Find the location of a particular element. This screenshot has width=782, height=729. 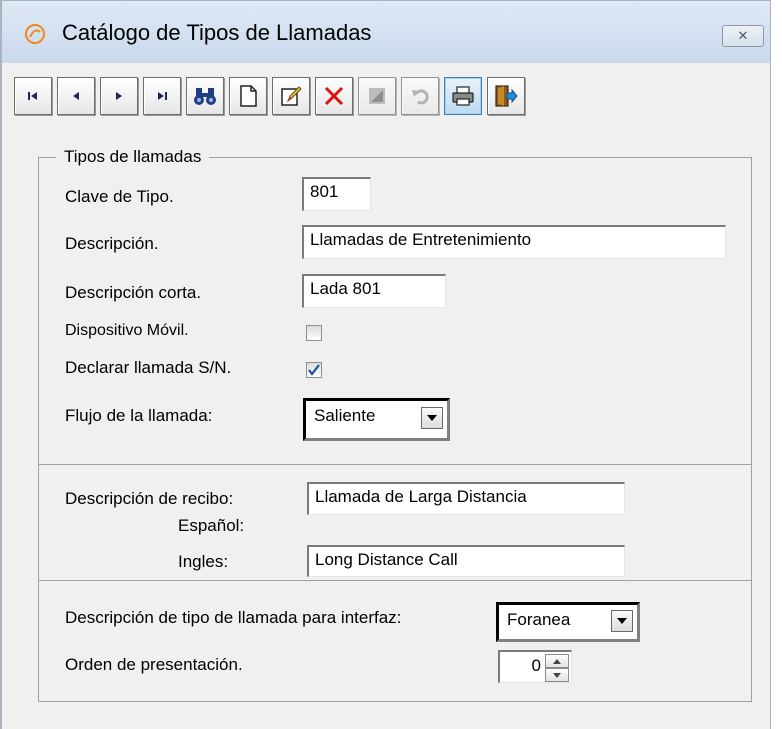

orden-presentacion-value: 0 is located at coordinates (536, 665).